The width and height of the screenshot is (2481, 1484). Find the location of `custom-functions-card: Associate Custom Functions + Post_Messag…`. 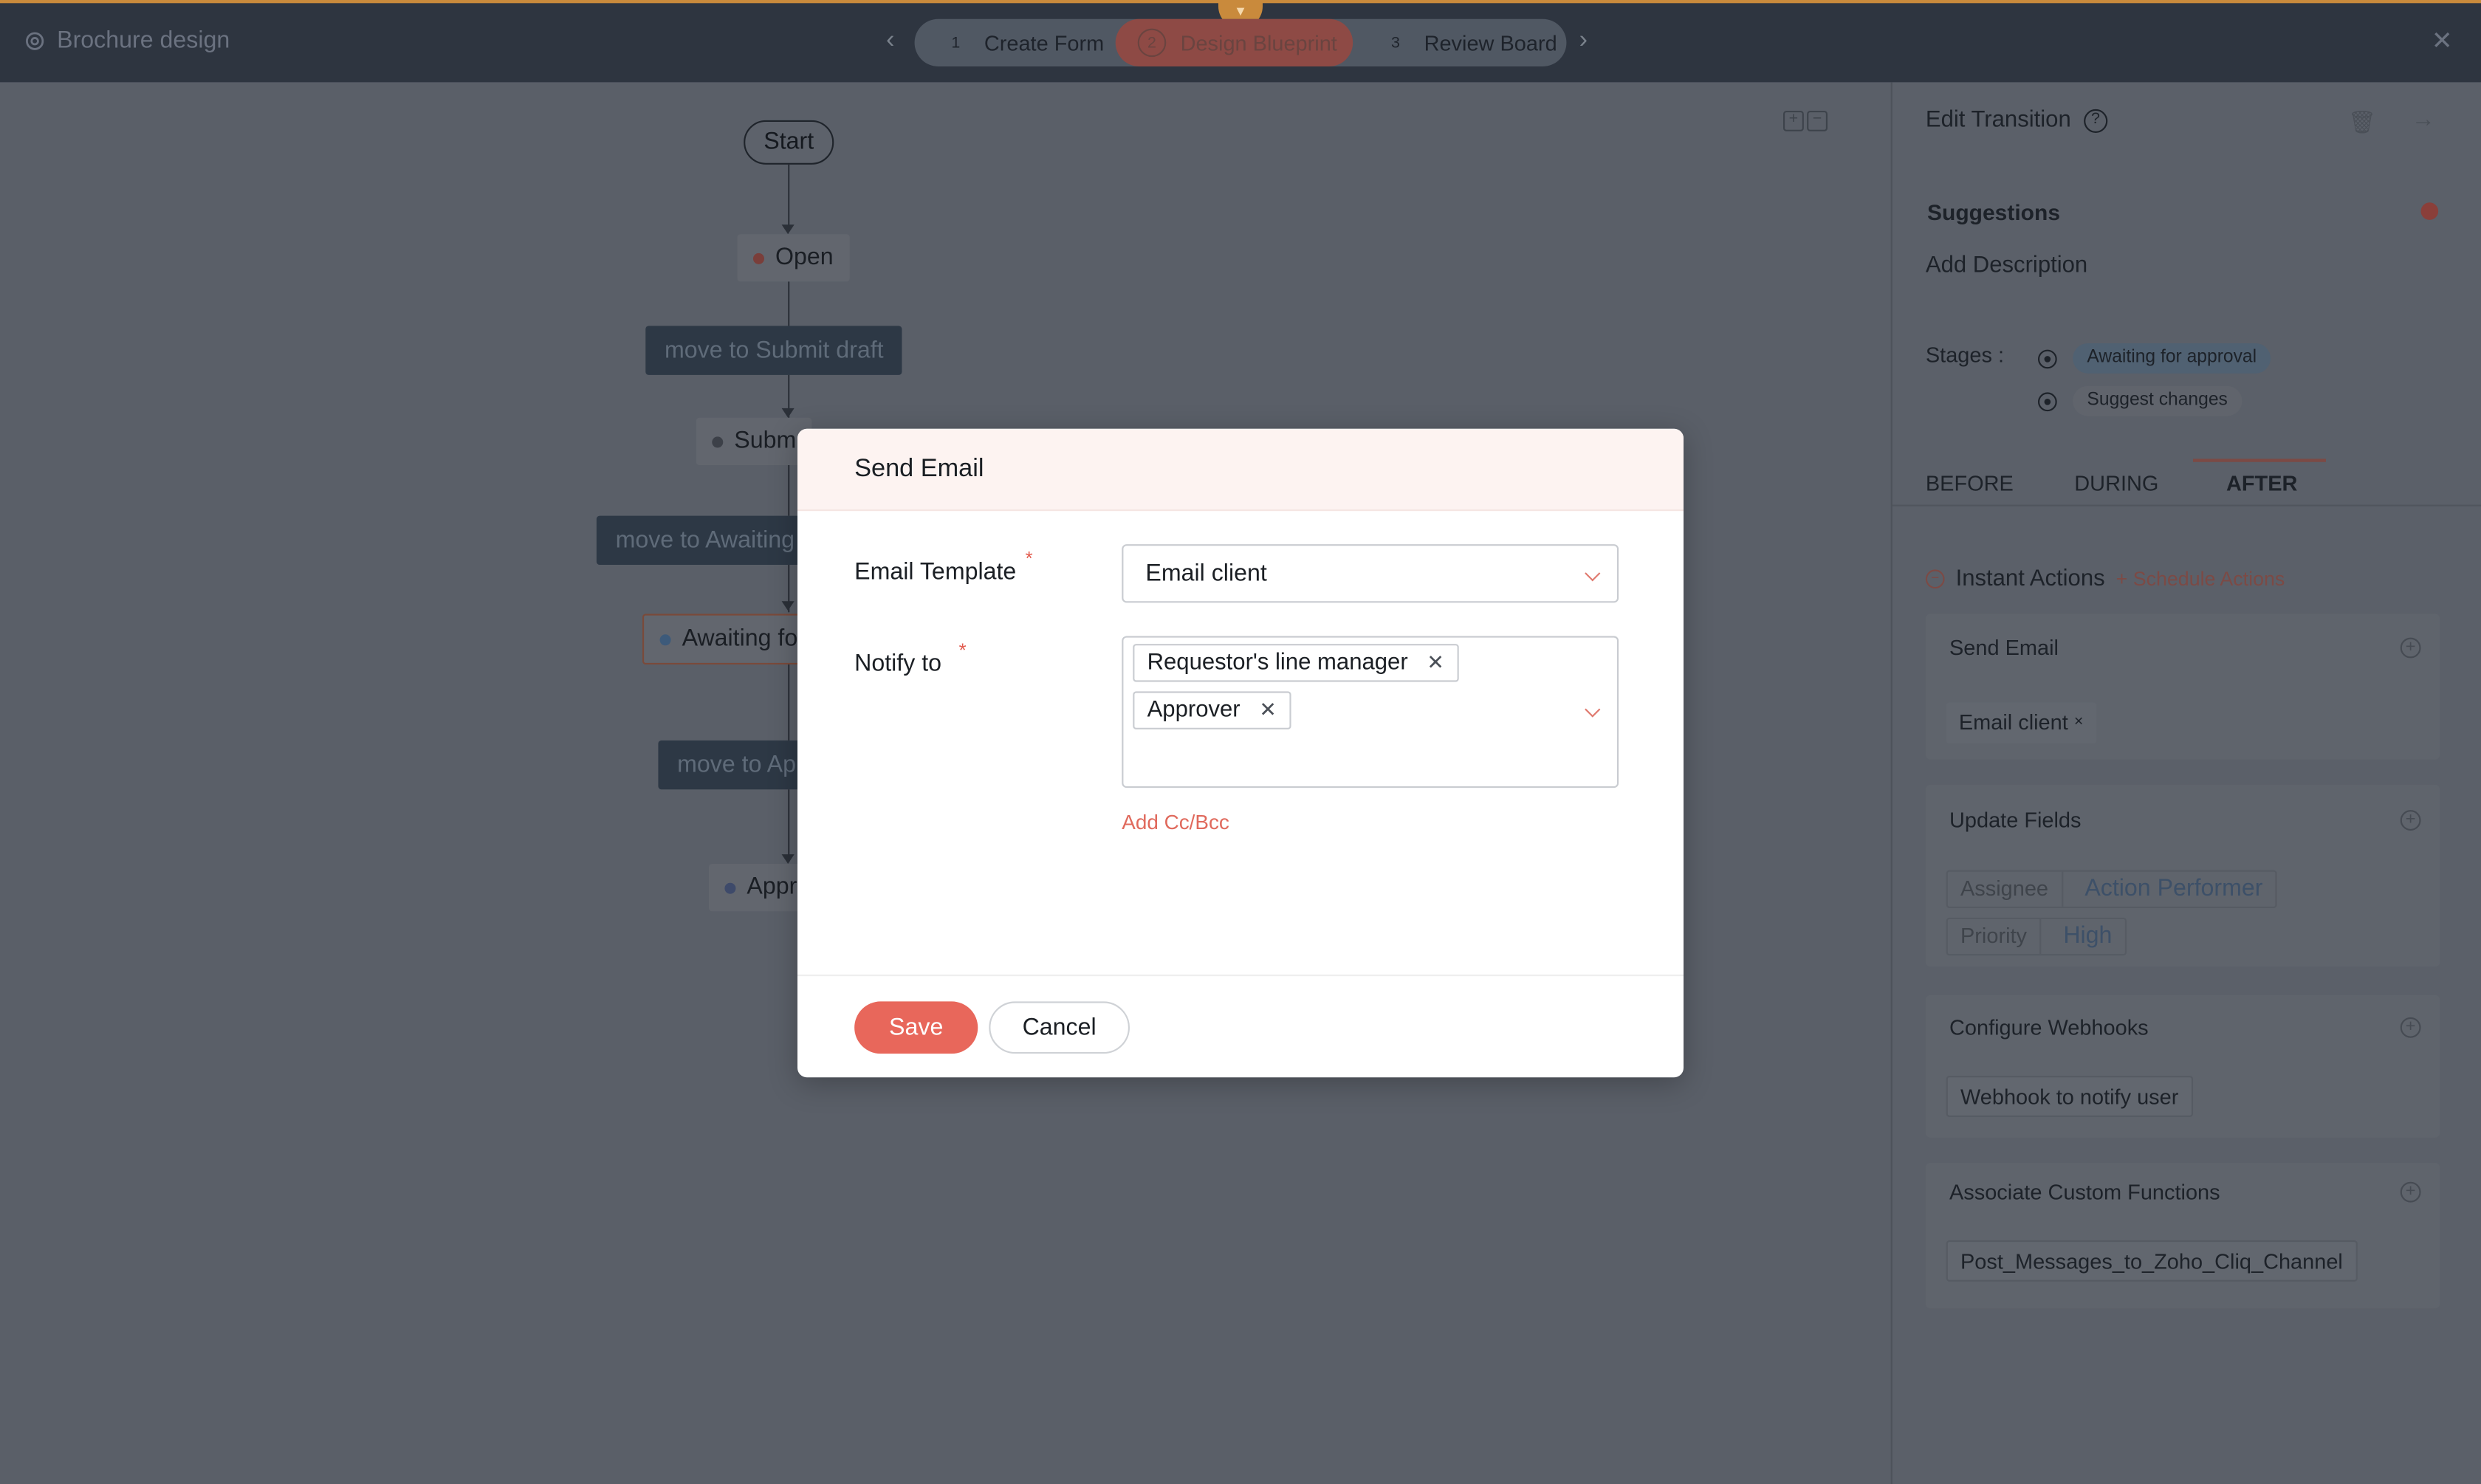

custom-functions-card: Associate Custom Functions + Post_Messag… is located at coordinates (2182, 1236).